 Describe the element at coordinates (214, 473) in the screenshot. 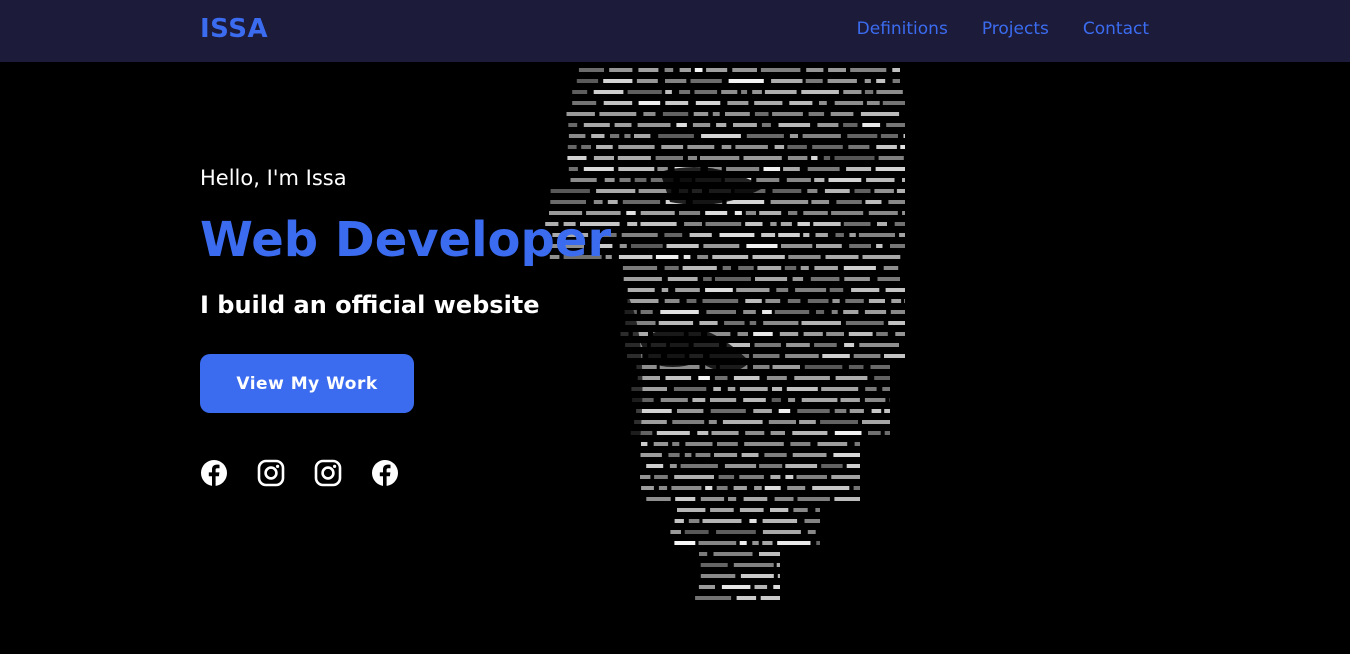

I see `facebook-link` at that location.